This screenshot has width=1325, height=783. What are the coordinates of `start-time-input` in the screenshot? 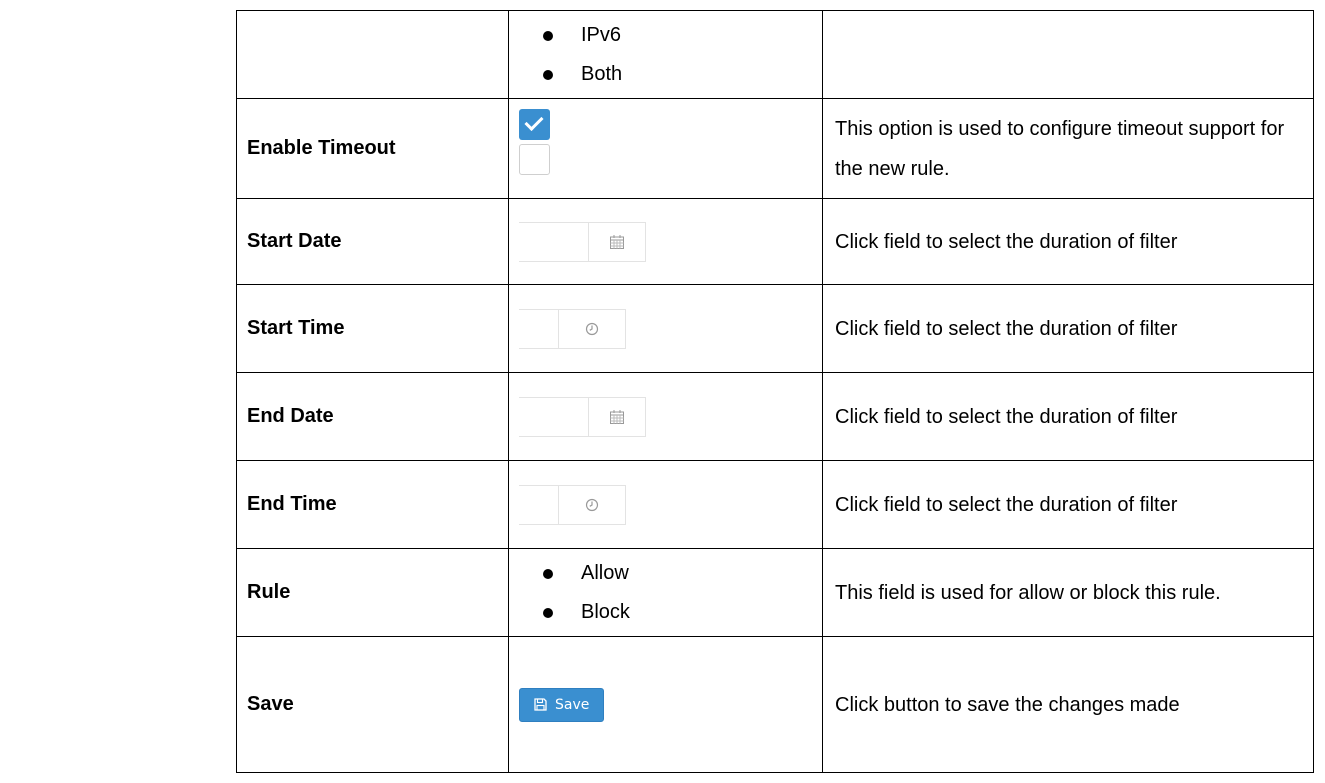 It's located at (539, 328).